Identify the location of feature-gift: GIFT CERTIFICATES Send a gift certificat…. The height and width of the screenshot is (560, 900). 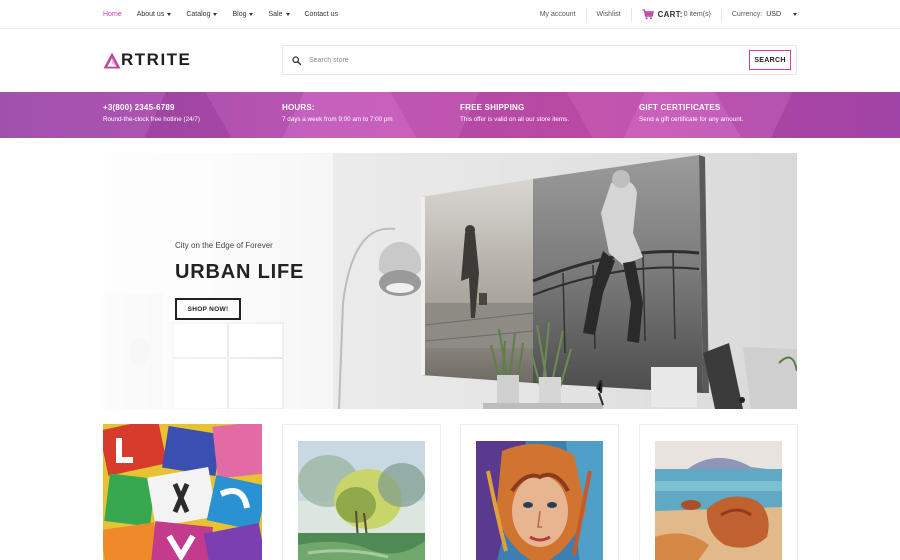
(691, 113).